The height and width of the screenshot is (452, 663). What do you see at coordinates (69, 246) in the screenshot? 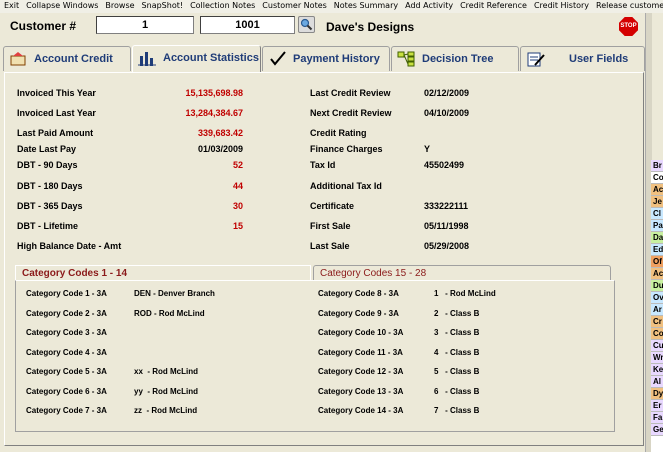
I see `stat-label: High Balance Date - Amt` at bounding box center [69, 246].